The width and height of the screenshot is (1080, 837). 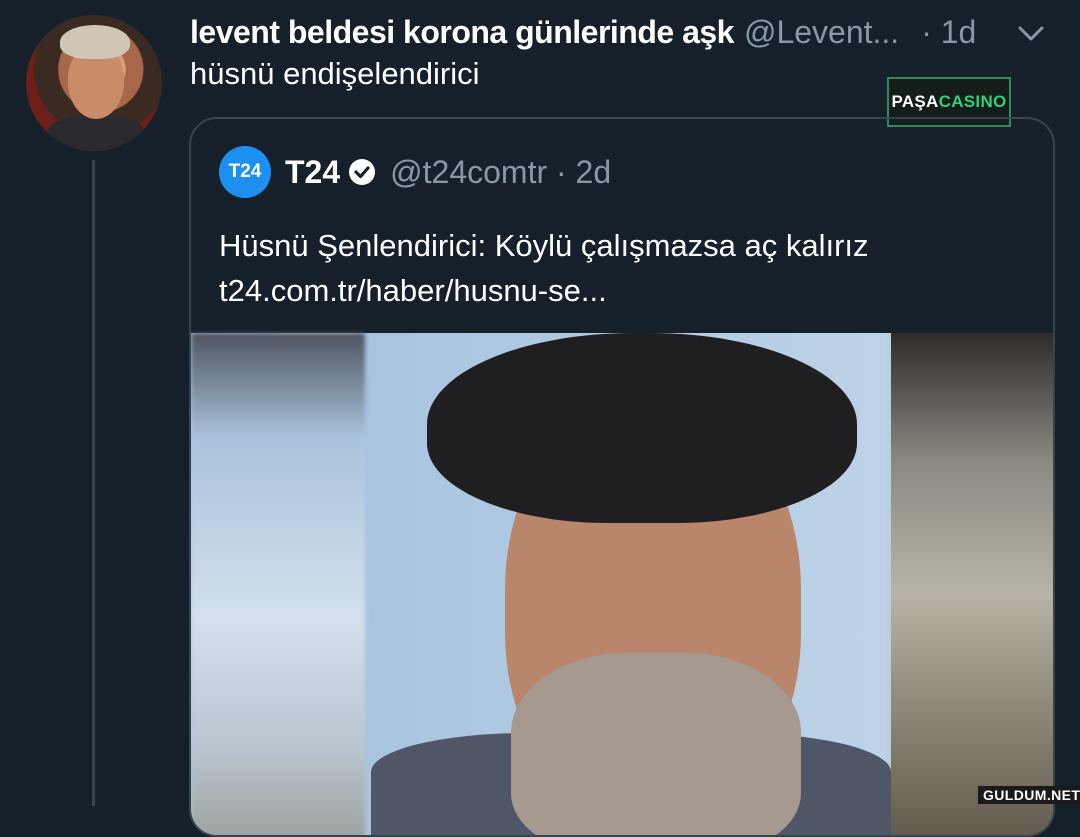 I want to click on chevron-down-icon, so click(x=1031, y=33).